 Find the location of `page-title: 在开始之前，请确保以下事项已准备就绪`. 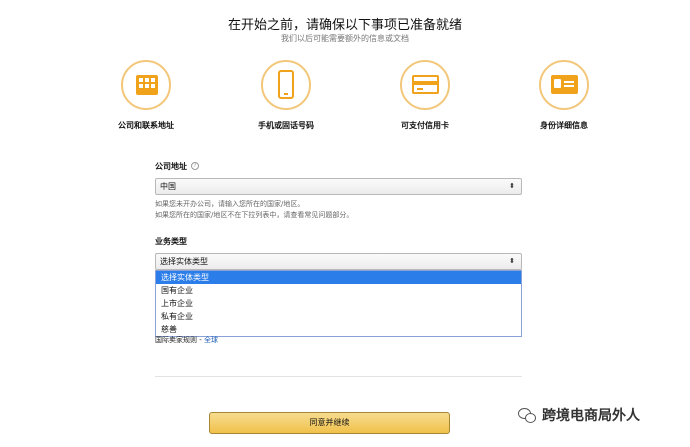

page-title: 在开始之前，请确保以下事项已准备就绪 is located at coordinates (344, 25).